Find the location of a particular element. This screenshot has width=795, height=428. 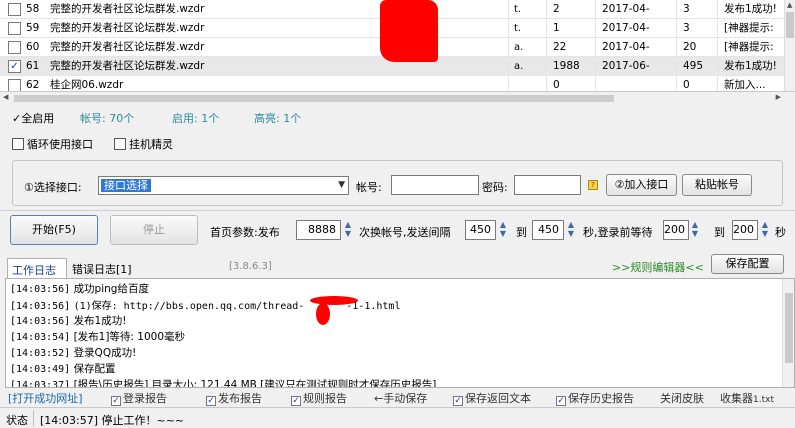

stop-button: 停止 is located at coordinates (154, 230).